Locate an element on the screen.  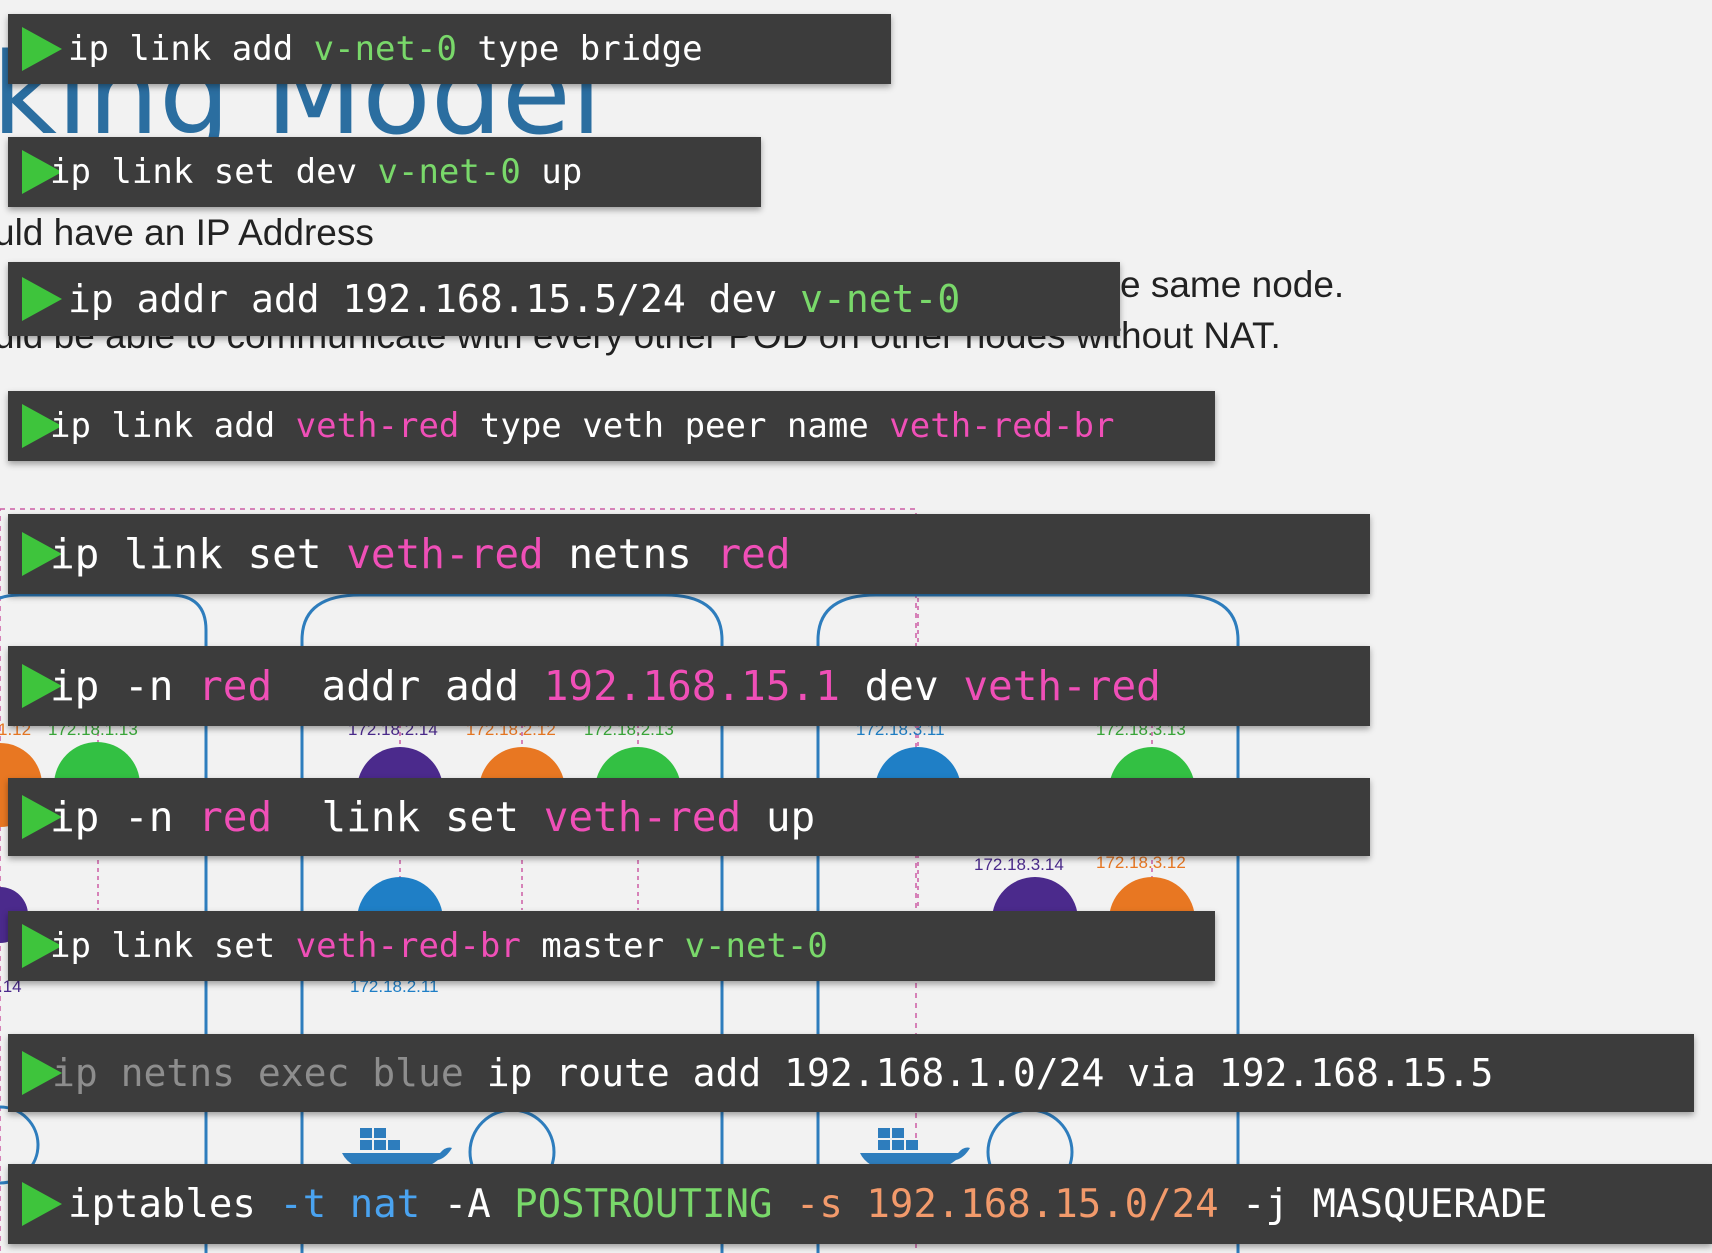
command-veth-up: ip -n red link set veth-red up is located at coordinates (689, 817).